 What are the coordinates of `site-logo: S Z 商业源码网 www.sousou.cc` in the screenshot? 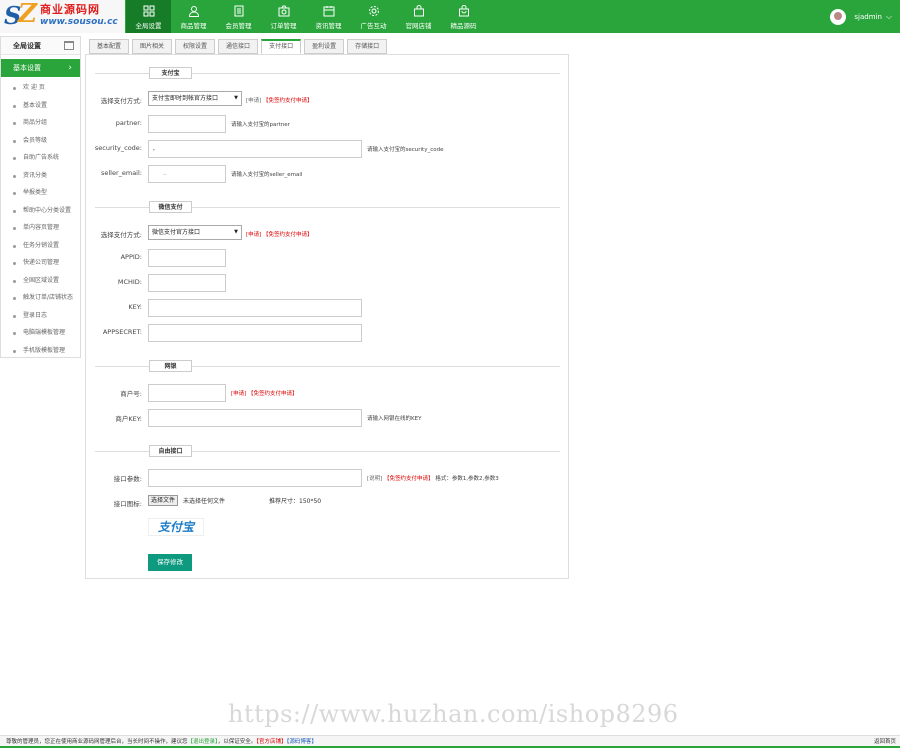 It's located at (62, 16).